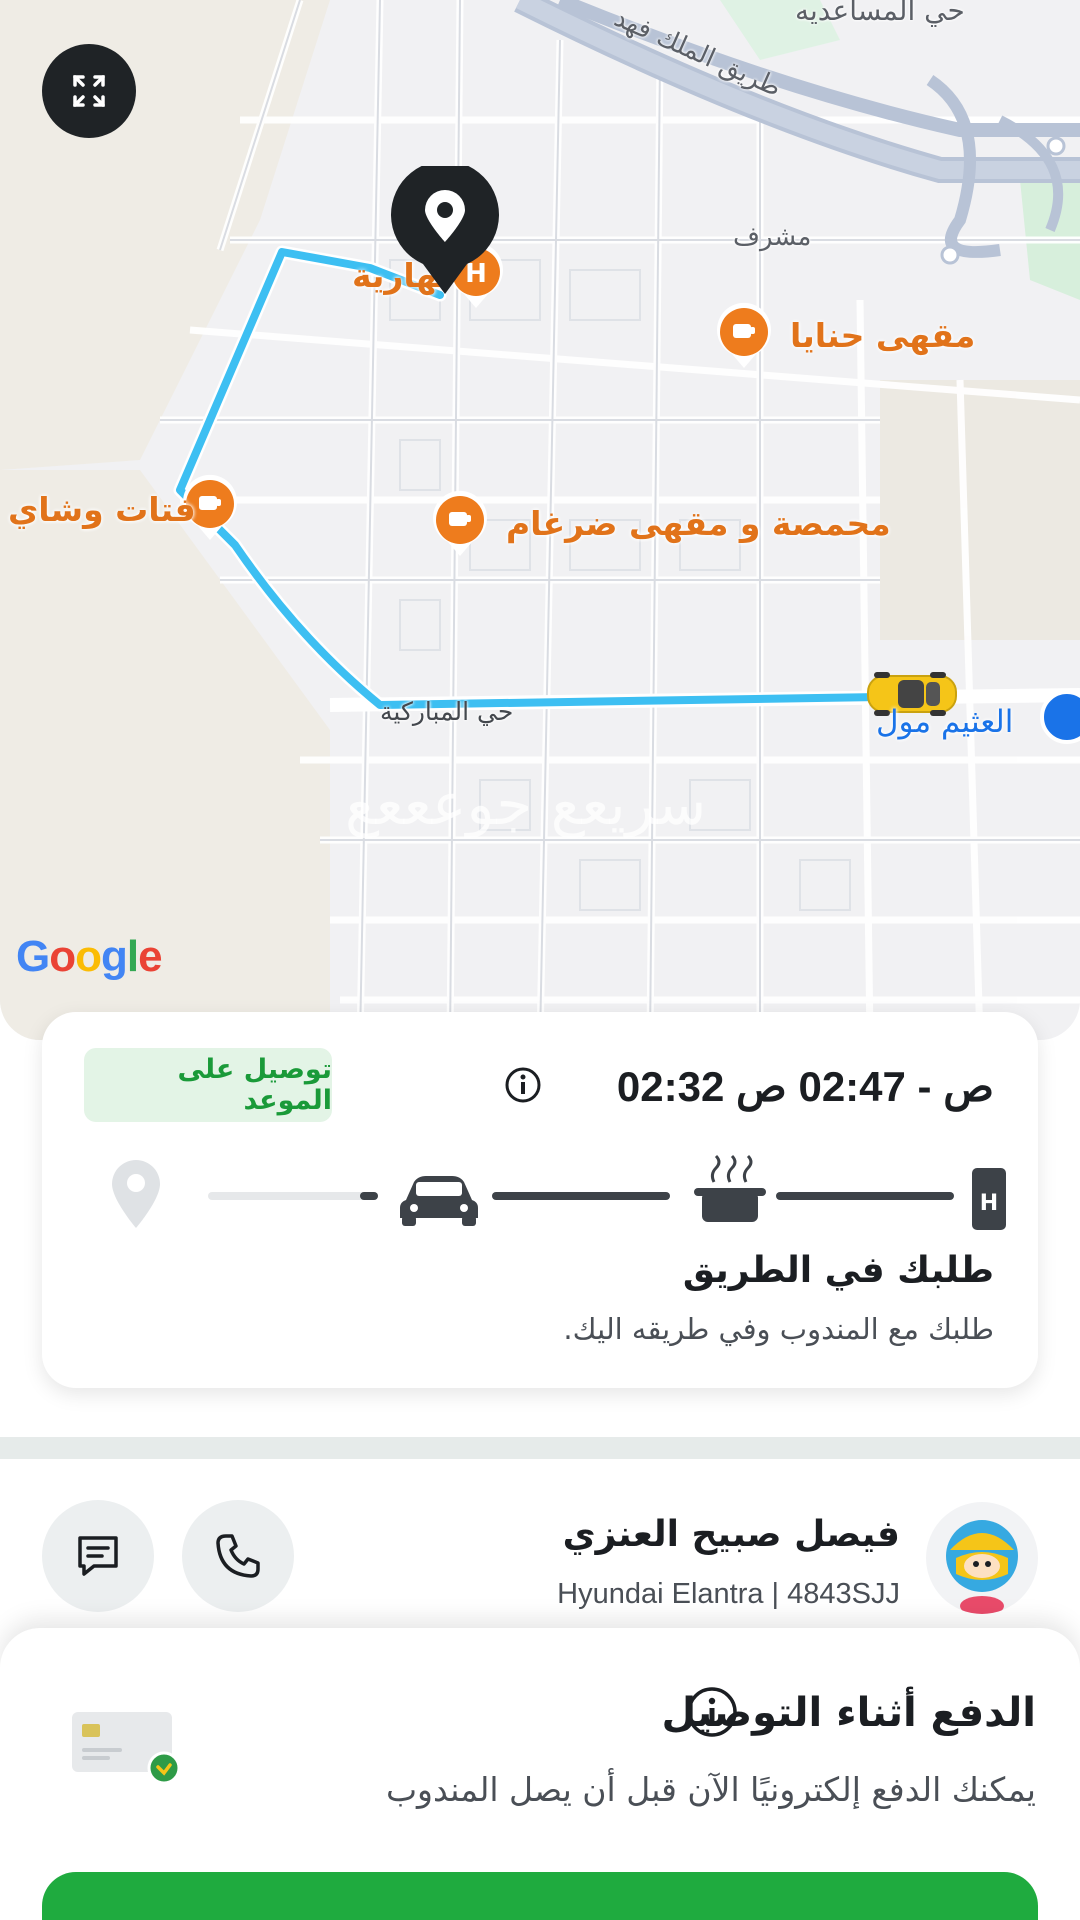 Image resolution: width=1080 pixels, height=1920 pixels. What do you see at coordinates (208, 1085) in the screenshot?
I see `on-time-badge: توصيل على الموعد` at bounding box center [208, 1085].